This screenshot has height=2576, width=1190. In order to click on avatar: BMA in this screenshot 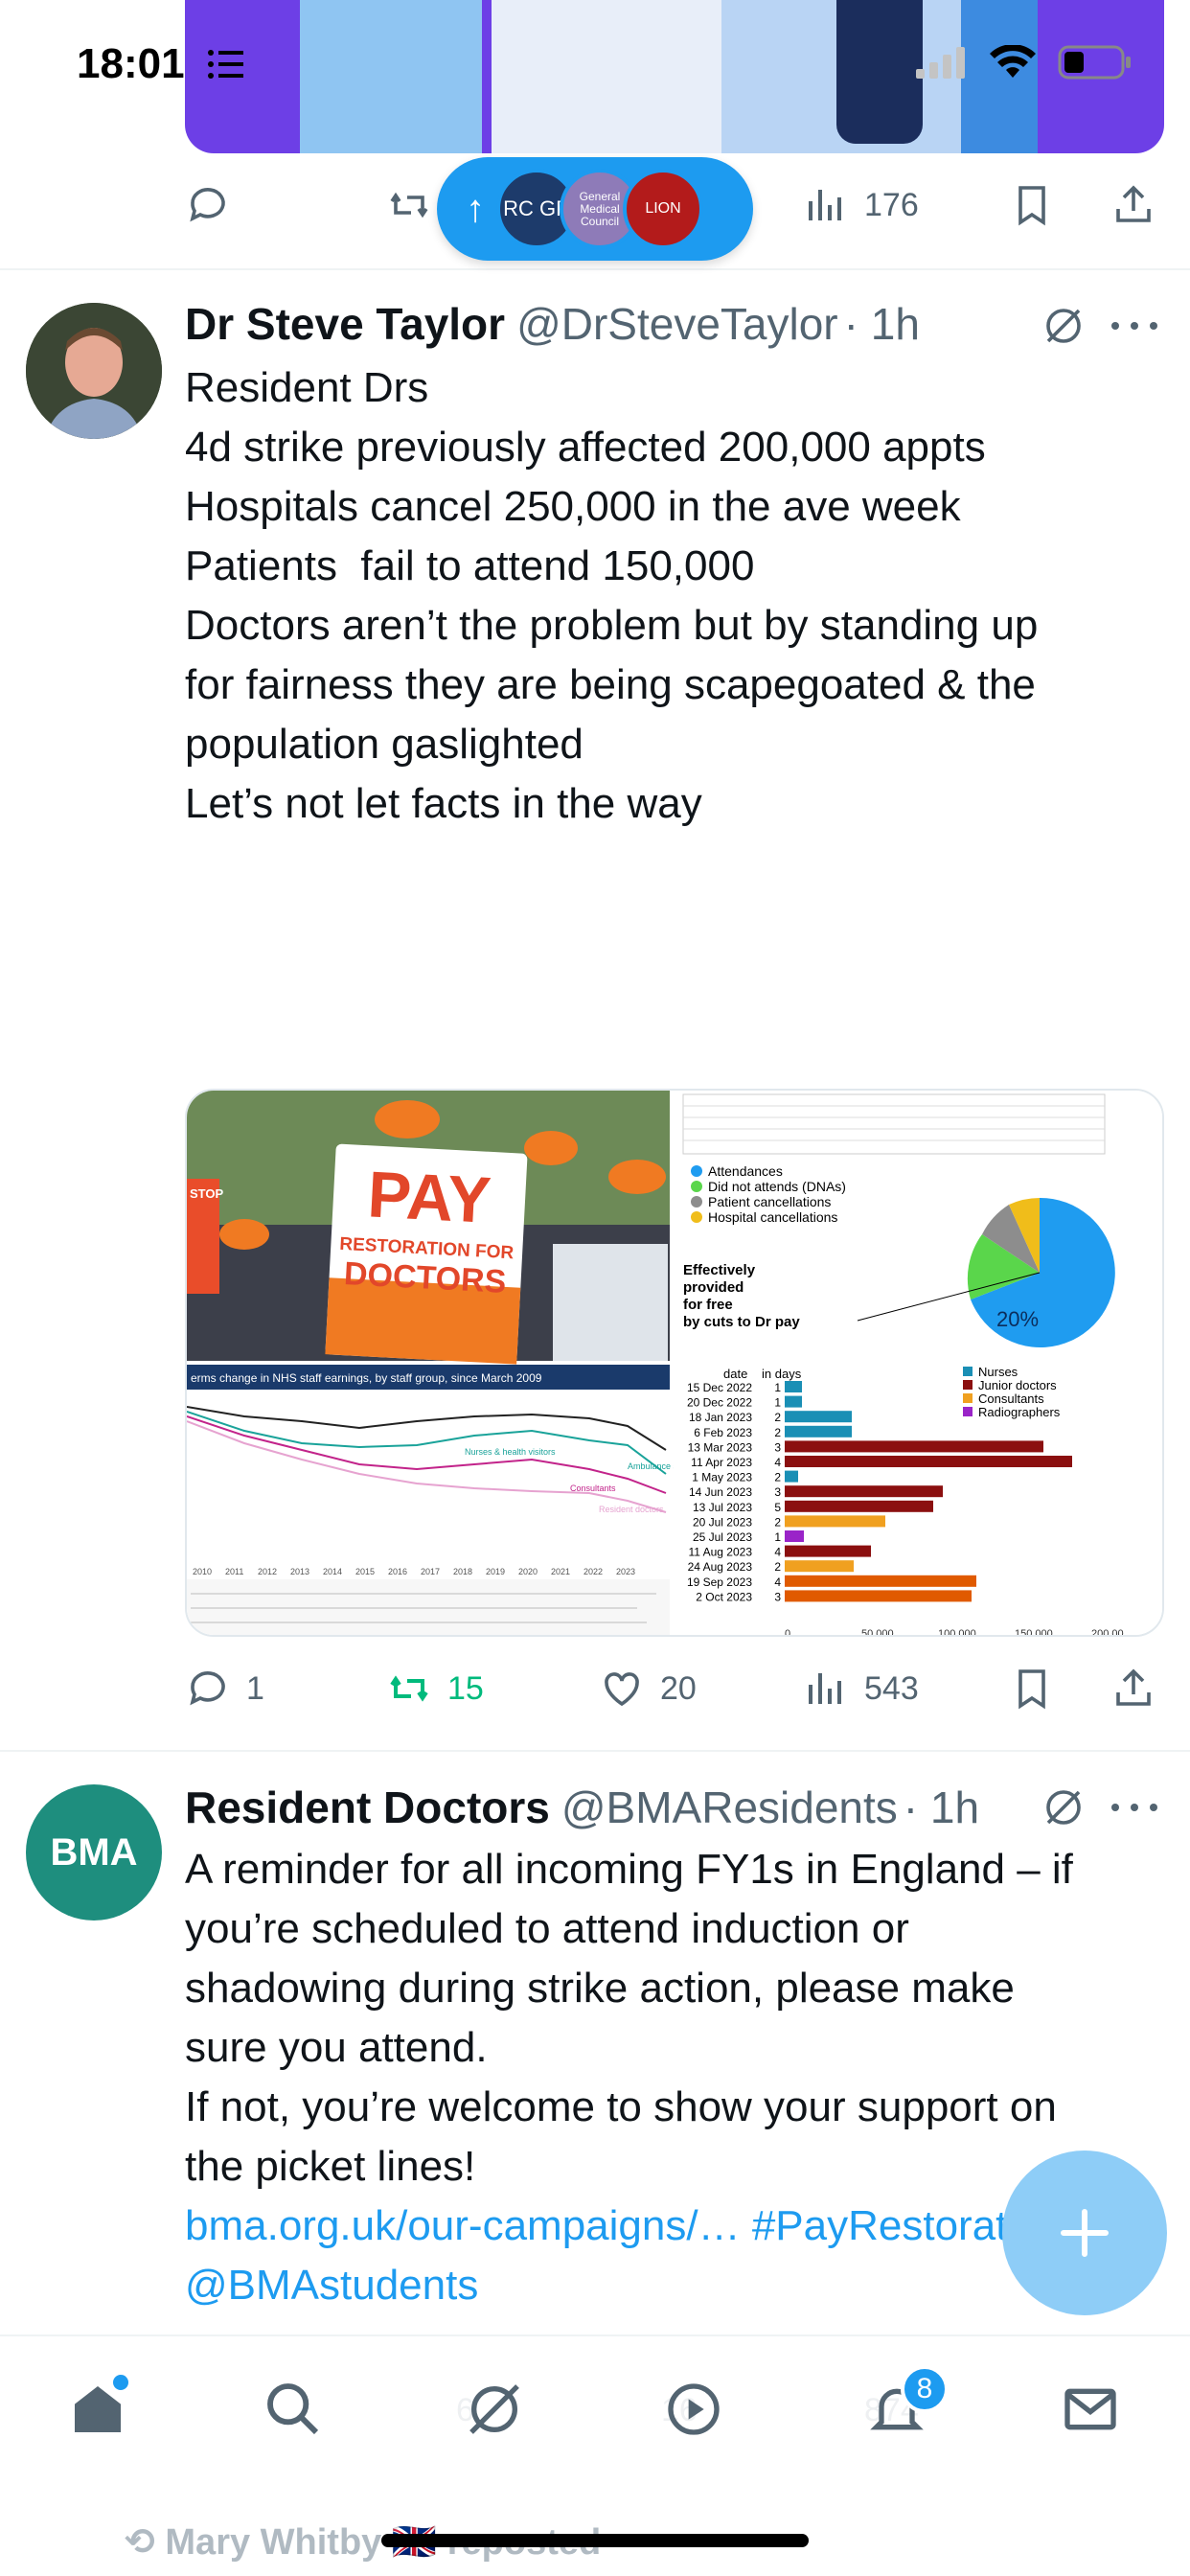, I will do `click(94, 1852)`.